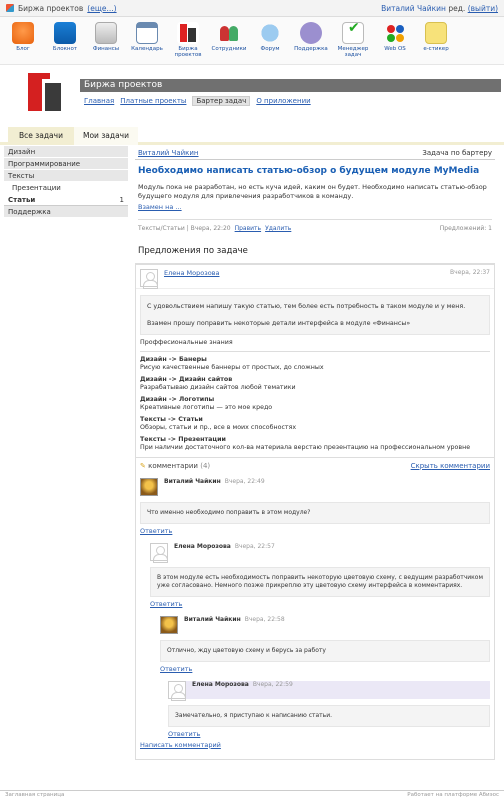 Image resolution: width=504 pixels, height=800 pixels. I want to click on sidebar-item-programming: Программирование, so click(66, 164).